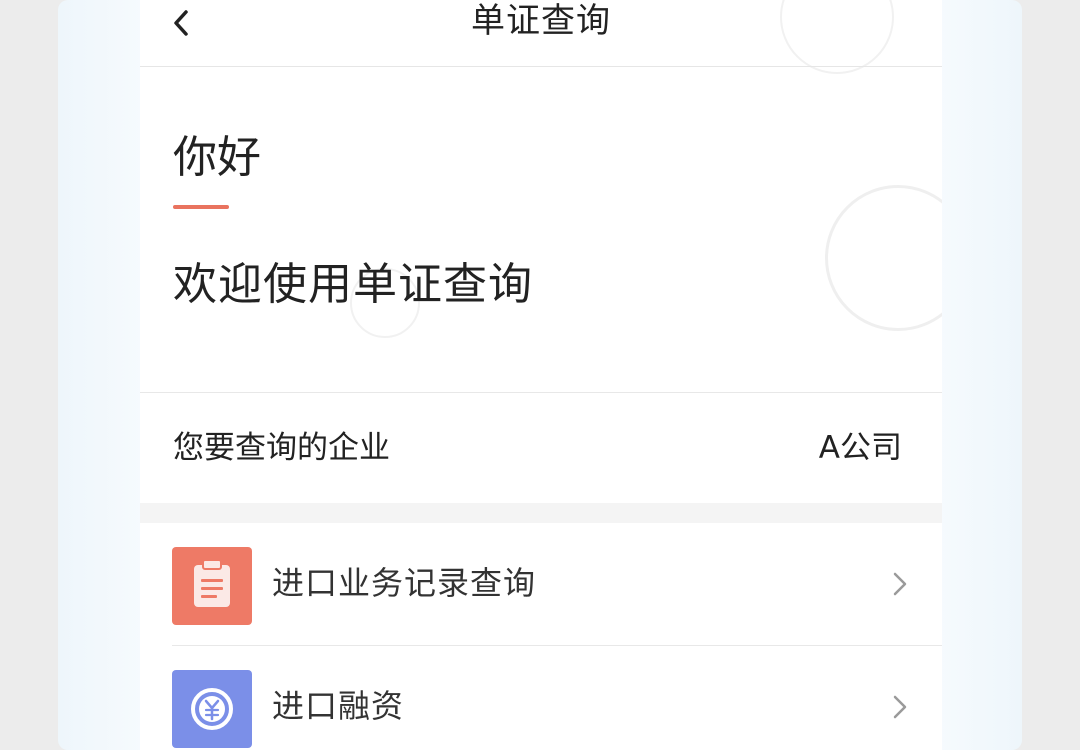 The height and width of the screenshot is (750, 1080). Describe the element at coordinates (338, 706) in the screenshot. I see `menu-item-label: 进口融资` at that location.